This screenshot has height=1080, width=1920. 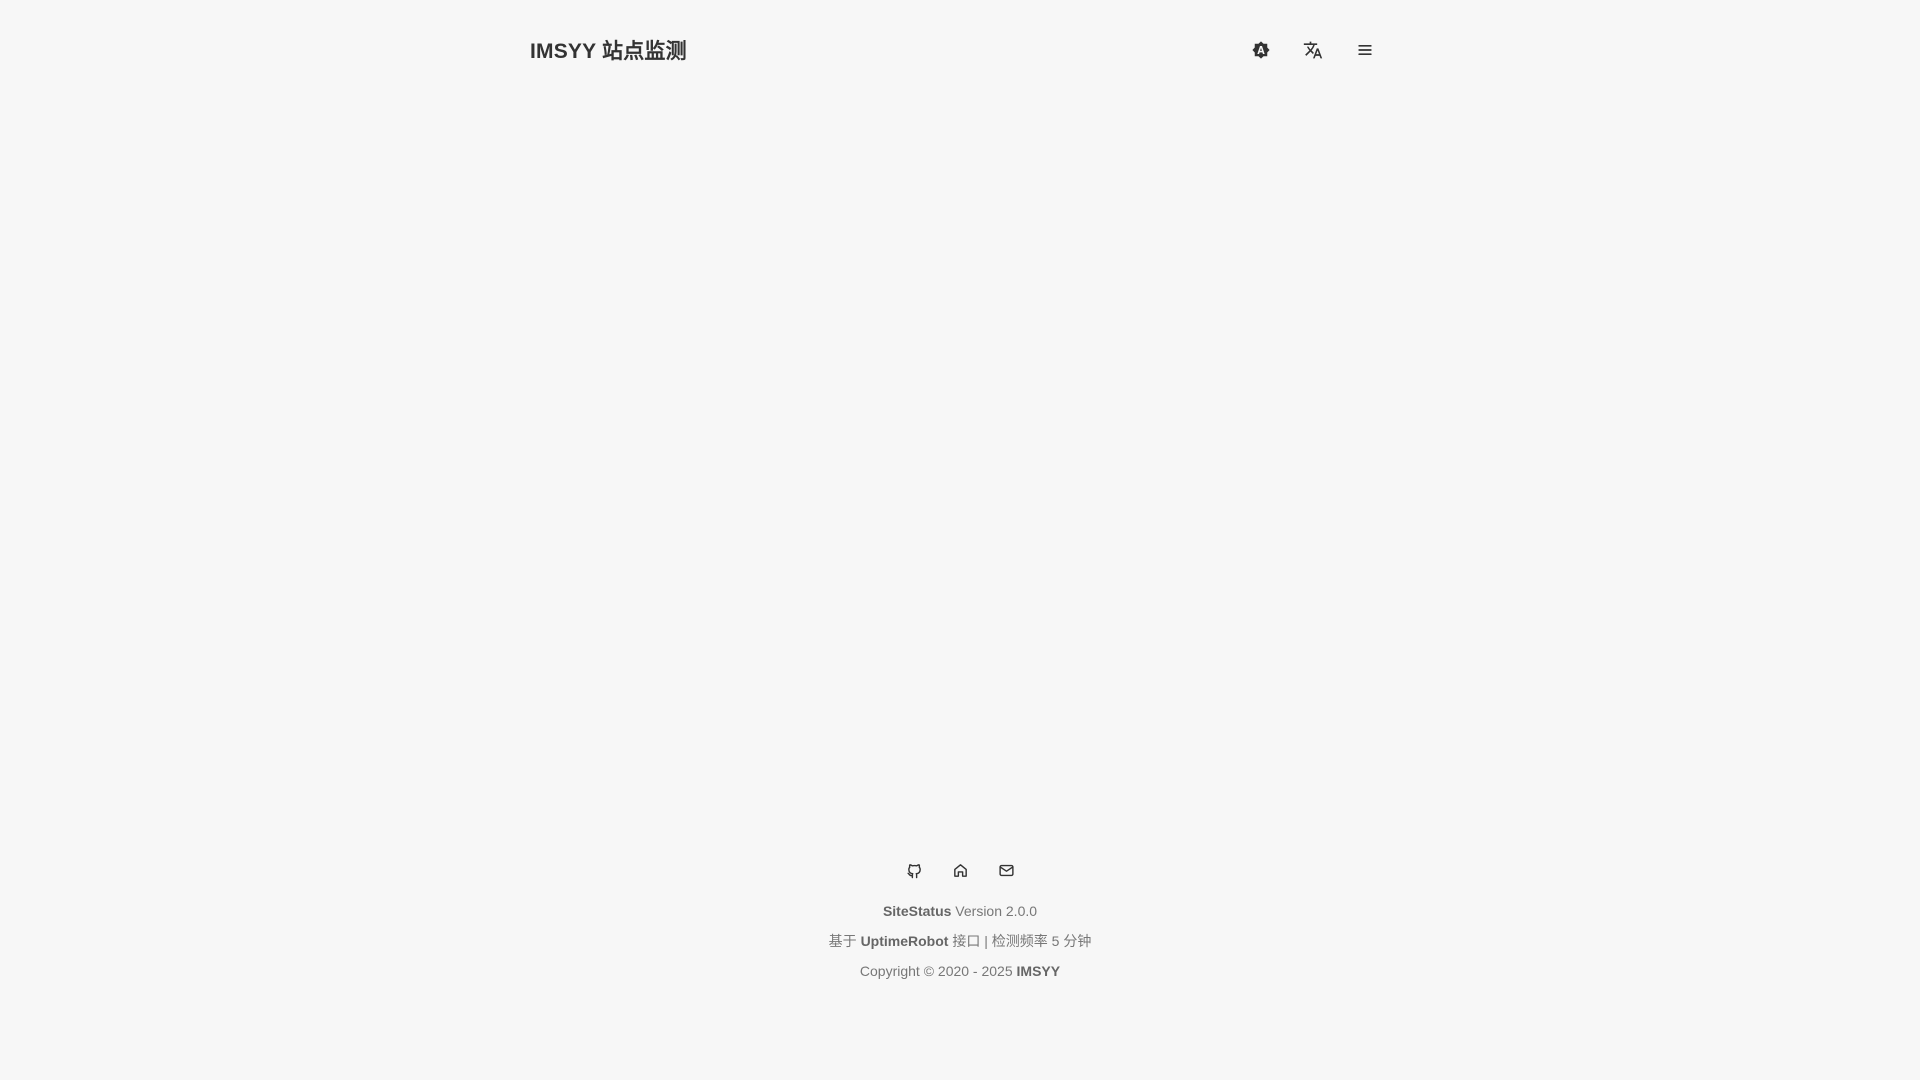 I want to click on auto-theme-icon, so click(x=1261, y=50).